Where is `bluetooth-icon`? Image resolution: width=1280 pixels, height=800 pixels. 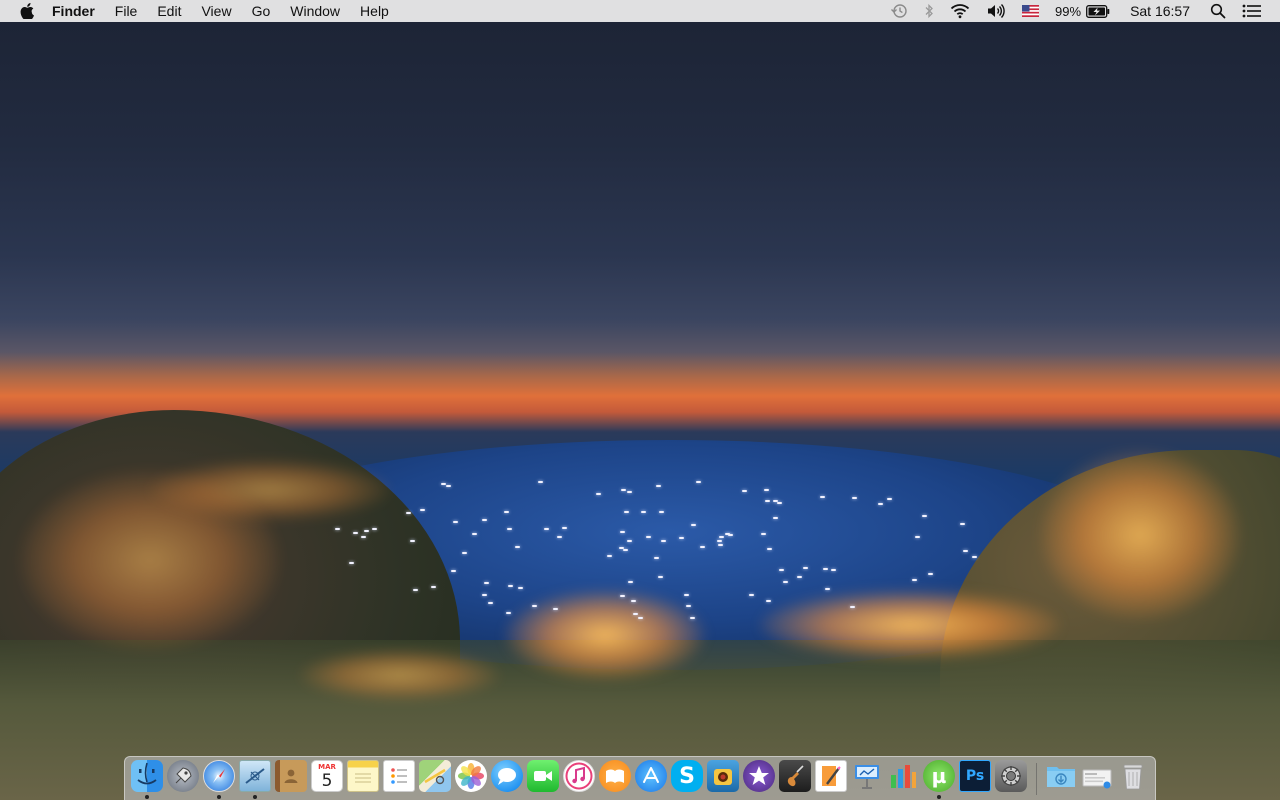 bluetooth-icon is located at coordinates (929, 11).